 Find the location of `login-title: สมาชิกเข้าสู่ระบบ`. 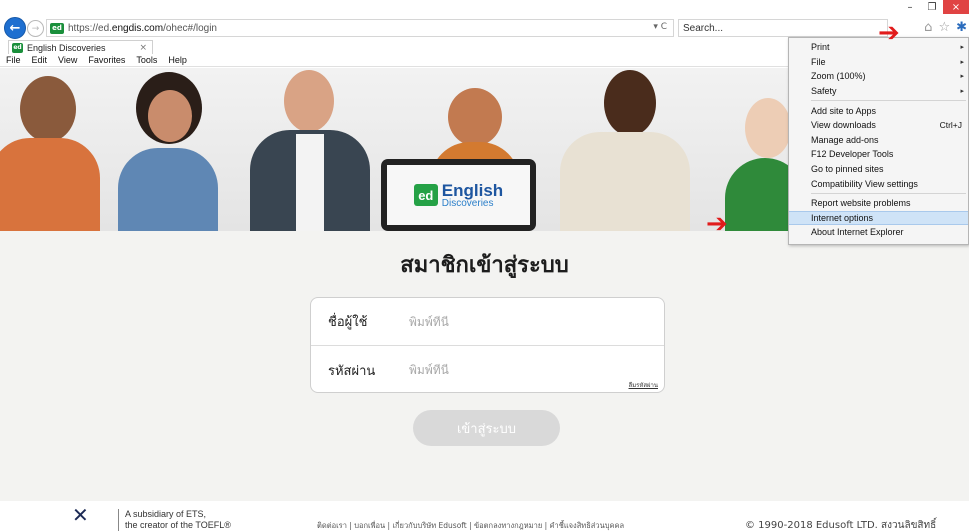

login-title: สมาชิกเข้าสู่ระบบ is located at coordinates (484, 265).